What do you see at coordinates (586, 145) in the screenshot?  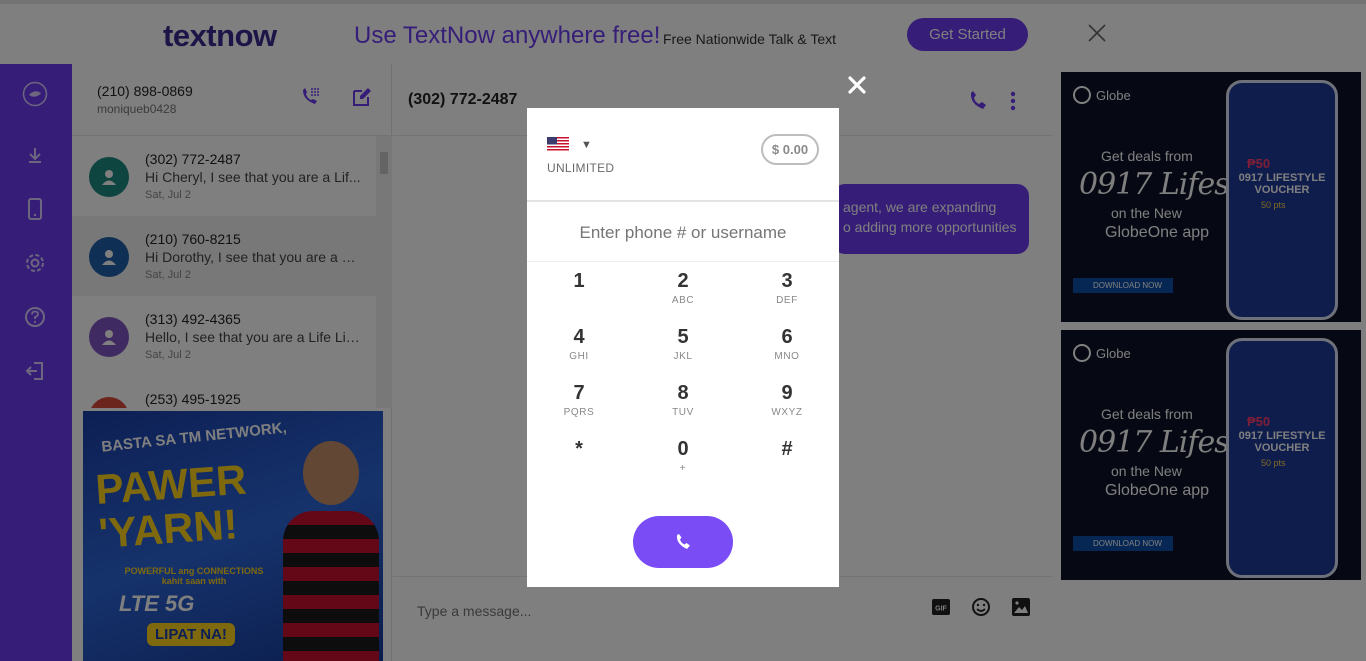 I see `country-dropdown-chevron-icon: ▼` at bounding box center [586, 145].